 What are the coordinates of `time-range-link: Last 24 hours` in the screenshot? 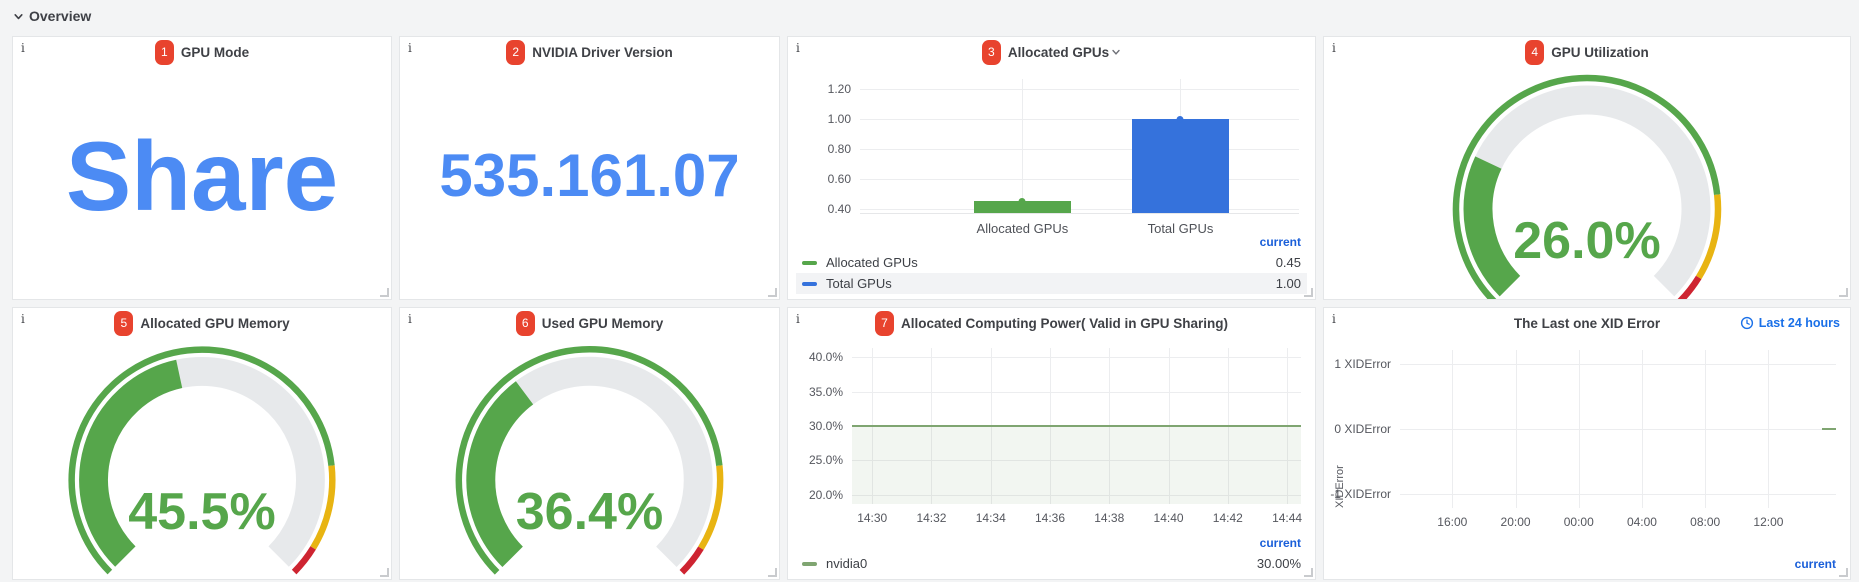 It's located at (1790, 323).